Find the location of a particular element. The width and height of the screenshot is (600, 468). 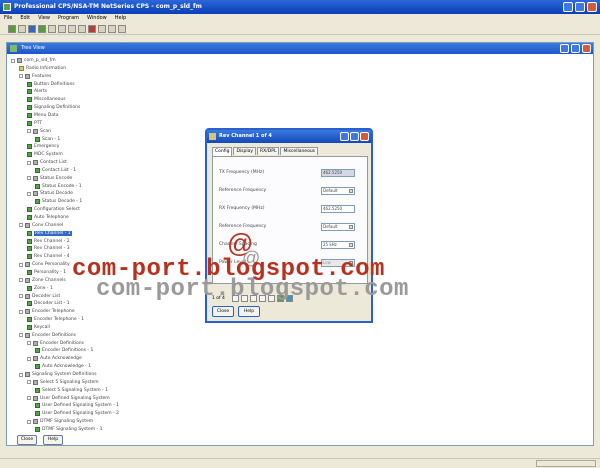

tree-node: Zone - 1 is located at coordinates (40, 288).